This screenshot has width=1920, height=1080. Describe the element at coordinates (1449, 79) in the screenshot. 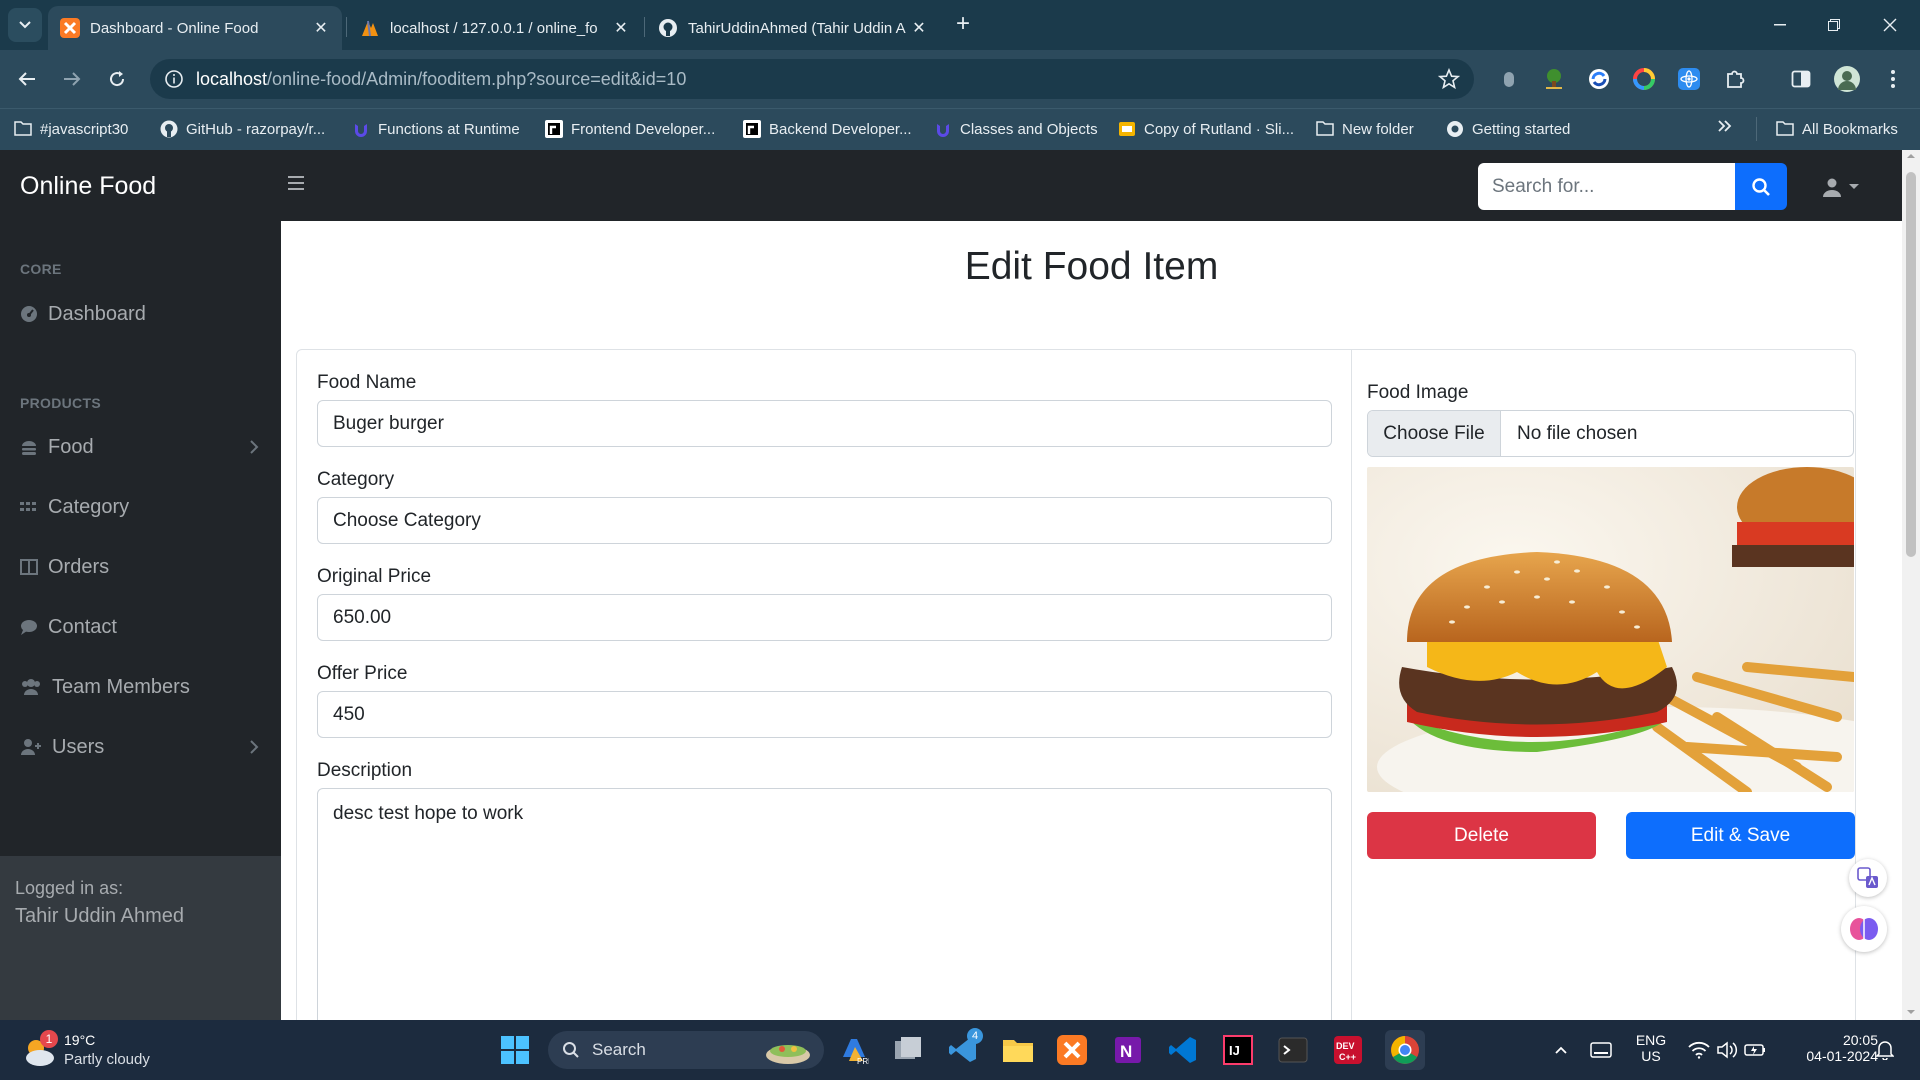

I see `bookmark-star-icon` at that location.